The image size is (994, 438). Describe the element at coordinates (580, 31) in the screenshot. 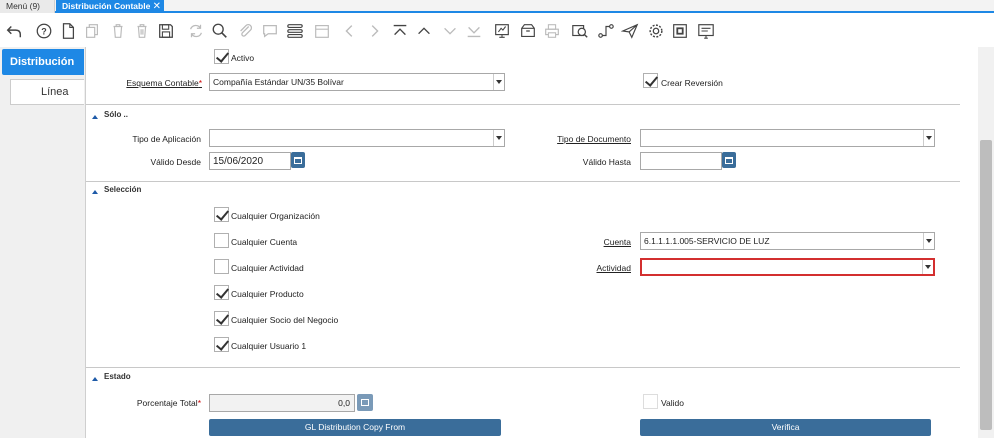

I see `zoom-across-icon` at that location.